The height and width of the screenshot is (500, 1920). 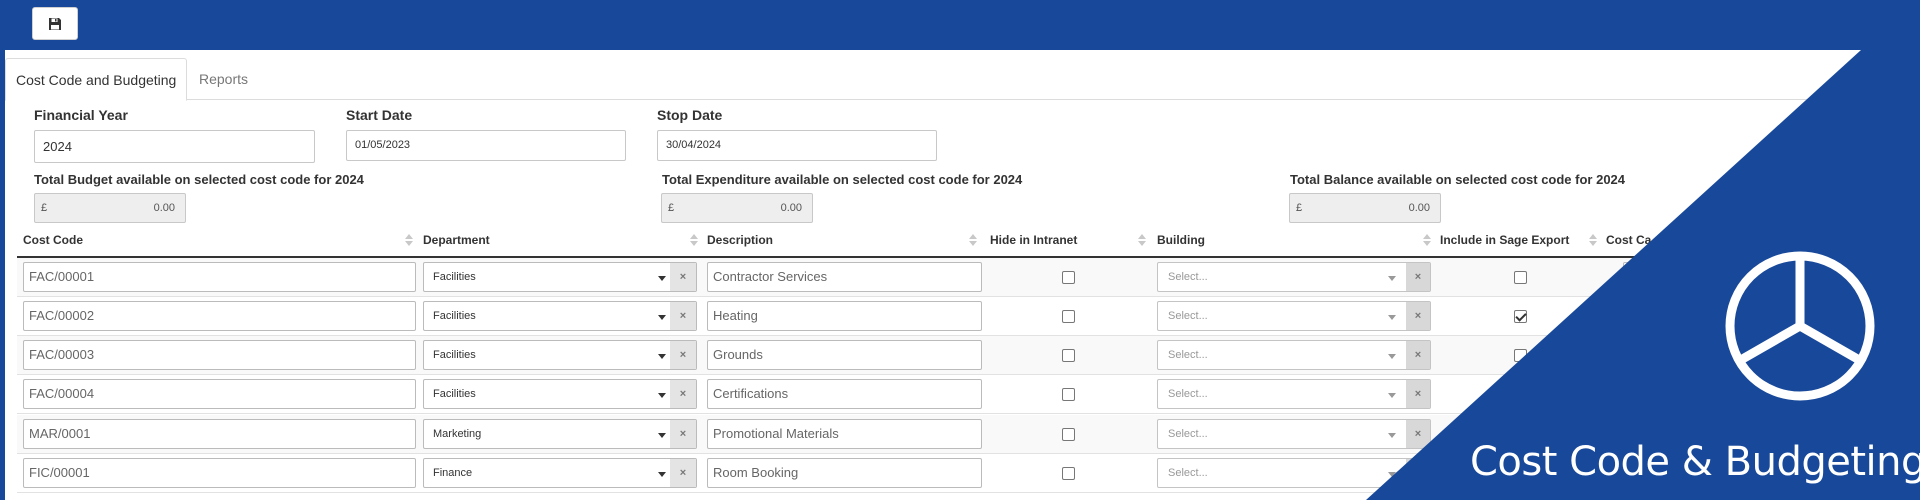 I want to click on save-button, so click(x=55, y=23).